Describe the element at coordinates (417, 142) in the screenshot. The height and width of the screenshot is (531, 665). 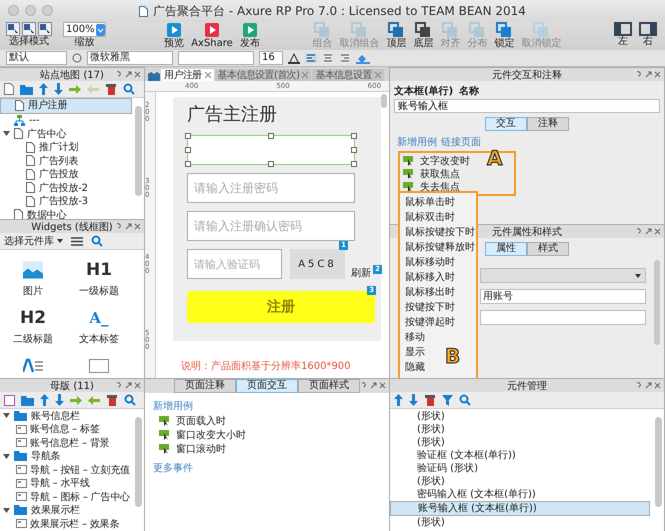
I see `action-link: 新增用例` at that location.